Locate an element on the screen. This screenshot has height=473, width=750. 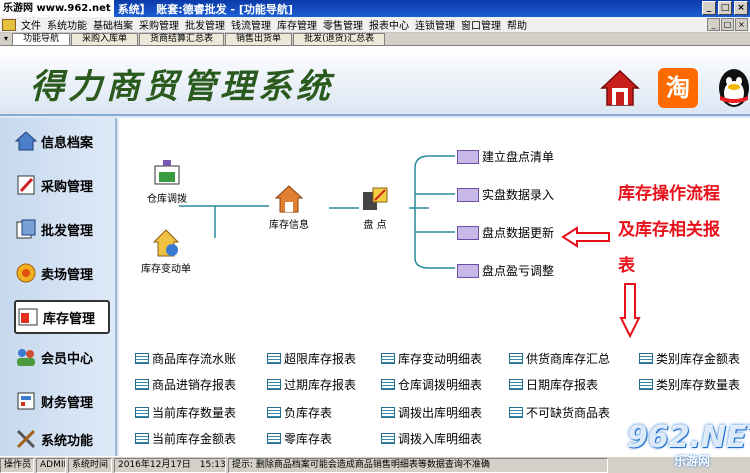
menu-cashflow: 钱流管理 is located at coordinates (251, 24).